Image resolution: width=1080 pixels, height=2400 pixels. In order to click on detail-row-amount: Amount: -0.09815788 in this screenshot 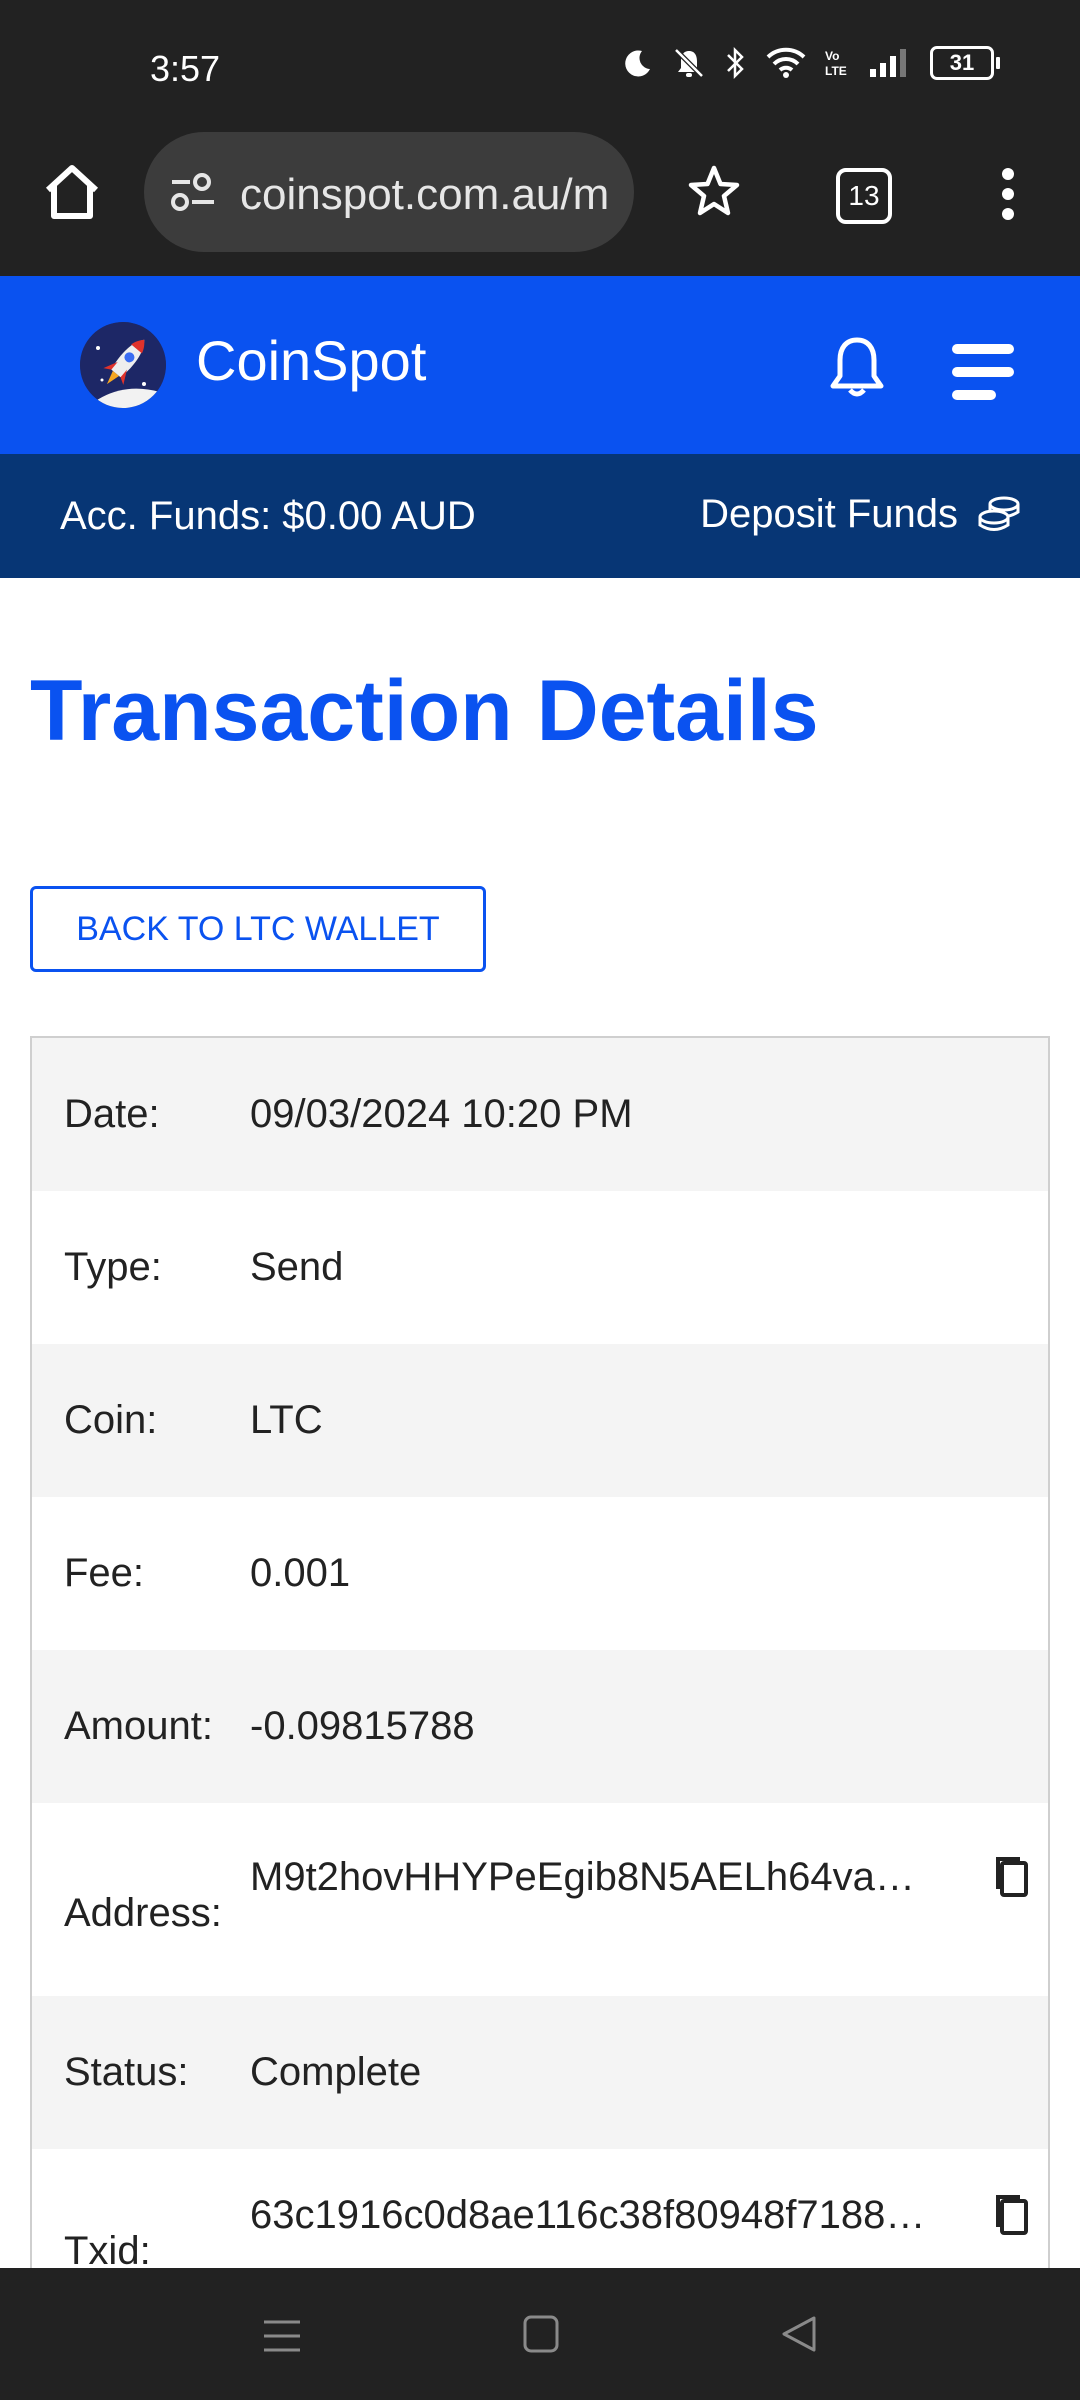, I will do `click(540, 1726)`.